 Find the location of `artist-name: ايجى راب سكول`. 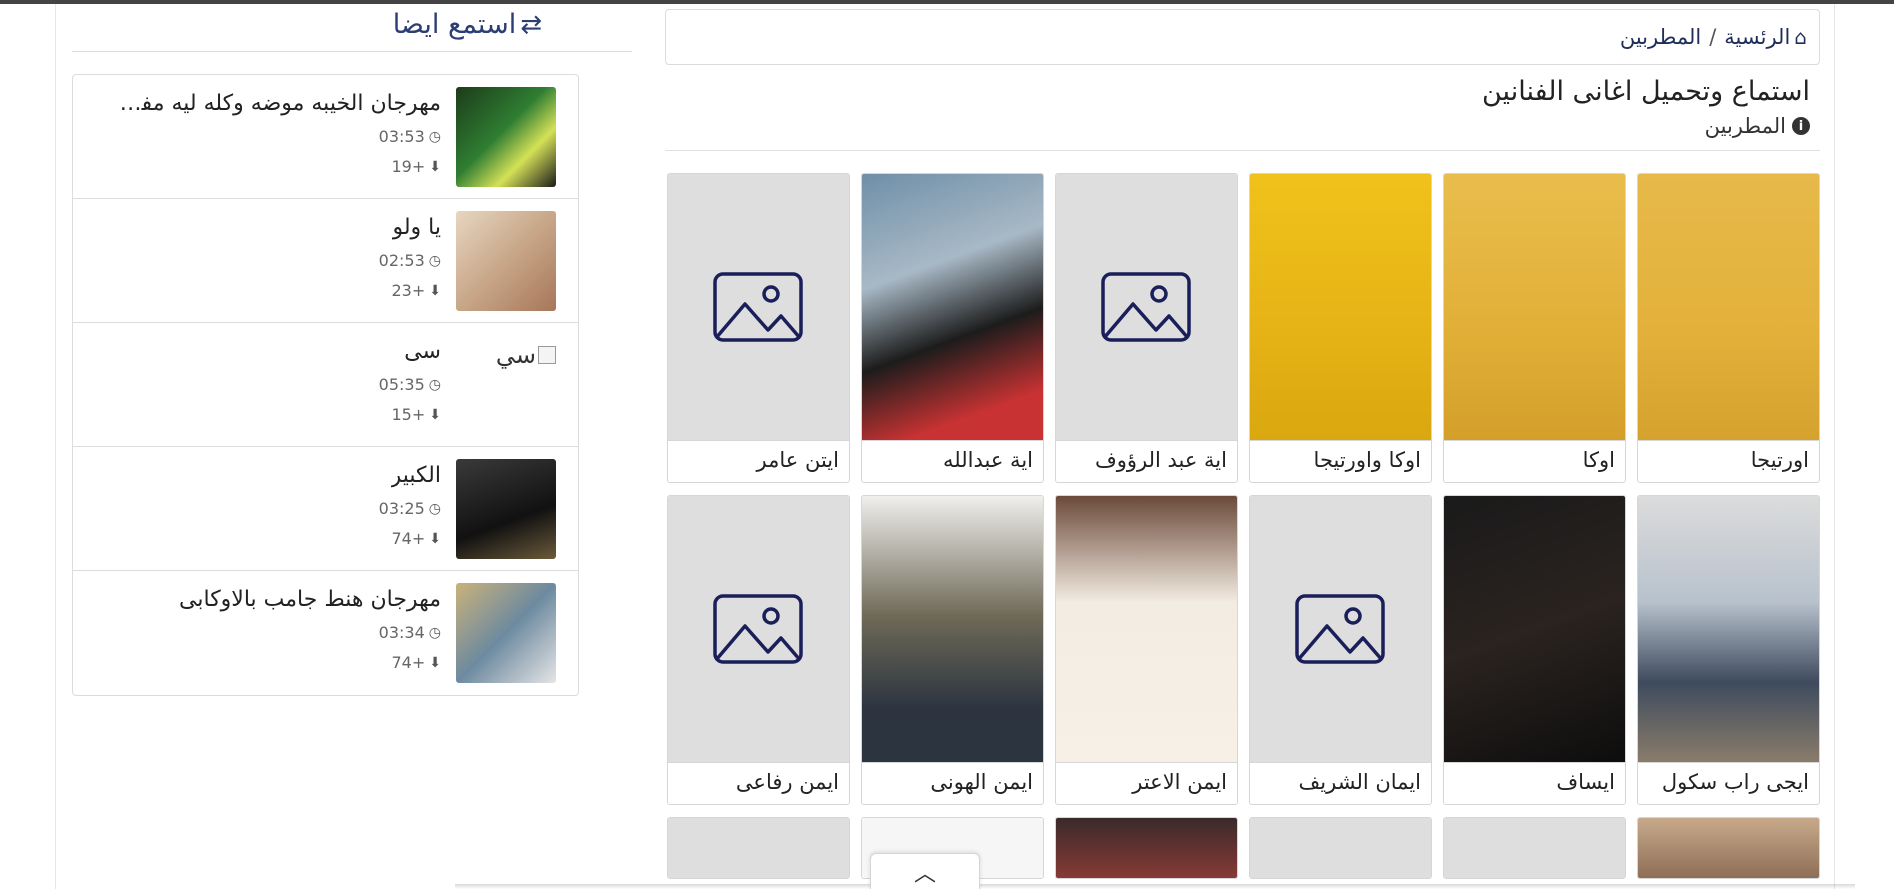

artist-name: ايجى راب سكول is located at coordinates (1735, 782).